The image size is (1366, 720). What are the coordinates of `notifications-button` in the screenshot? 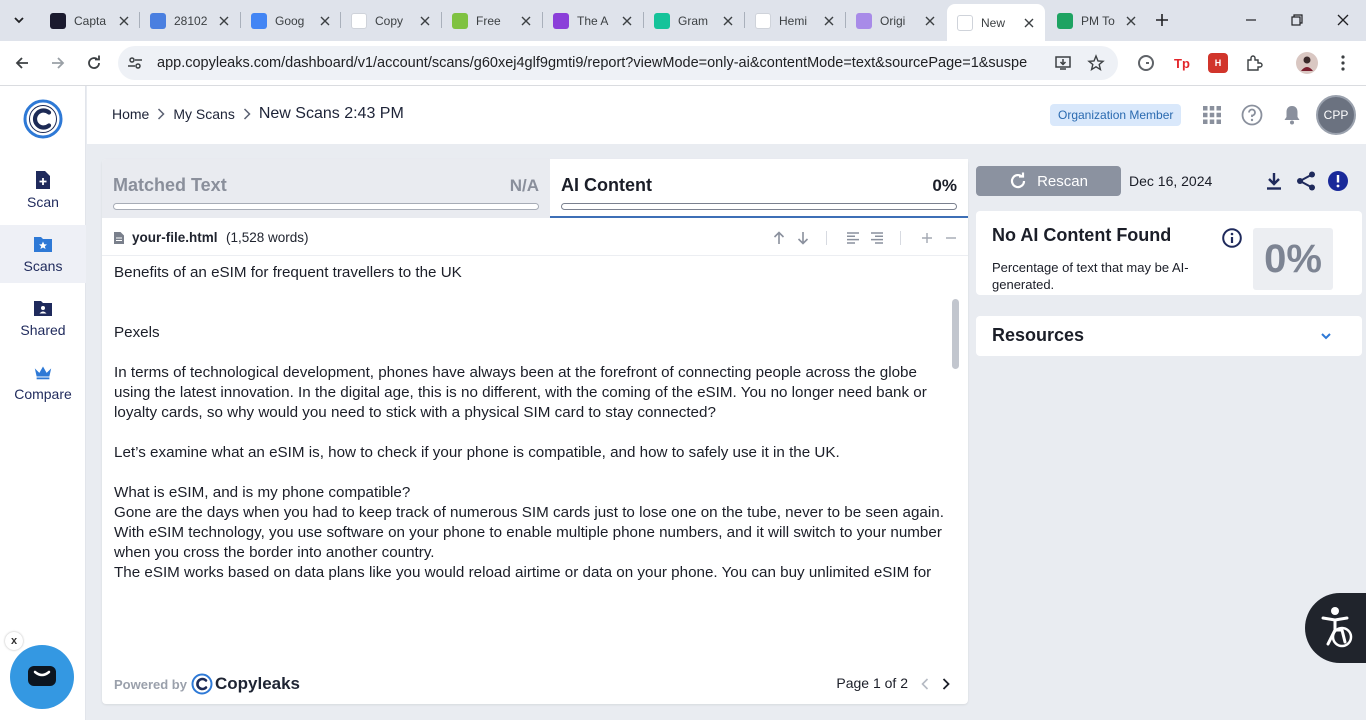 It's located at (1292, 115).